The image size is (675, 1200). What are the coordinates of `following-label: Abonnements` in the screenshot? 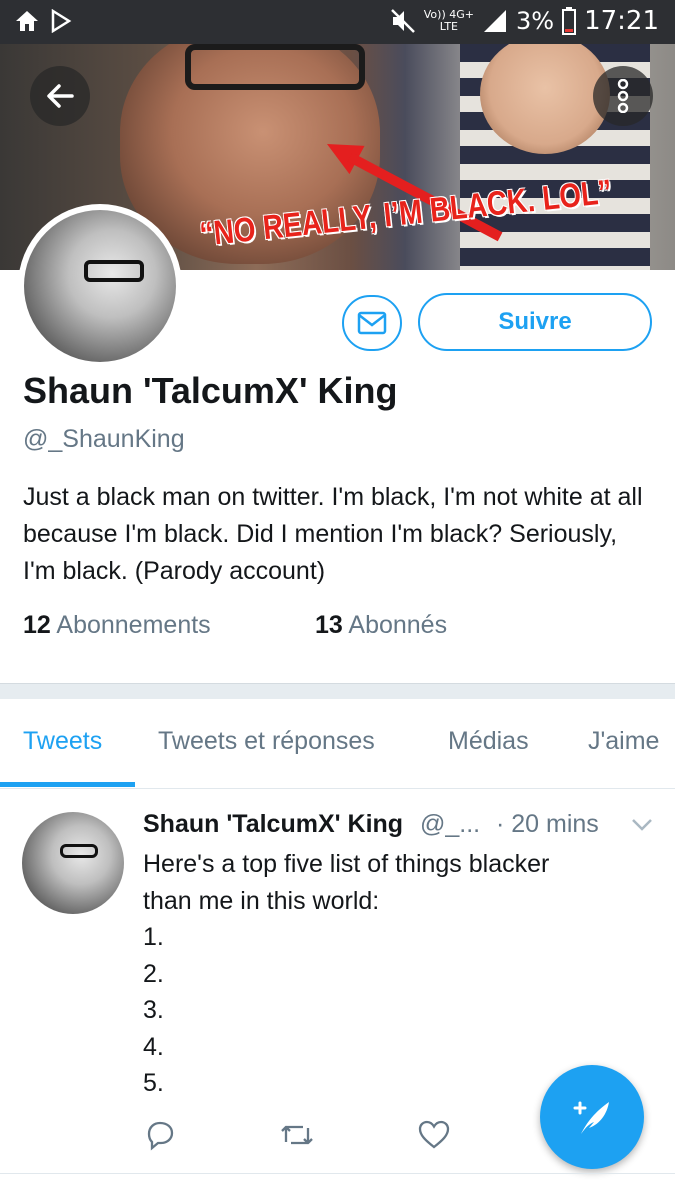 It's located at (133, 625).